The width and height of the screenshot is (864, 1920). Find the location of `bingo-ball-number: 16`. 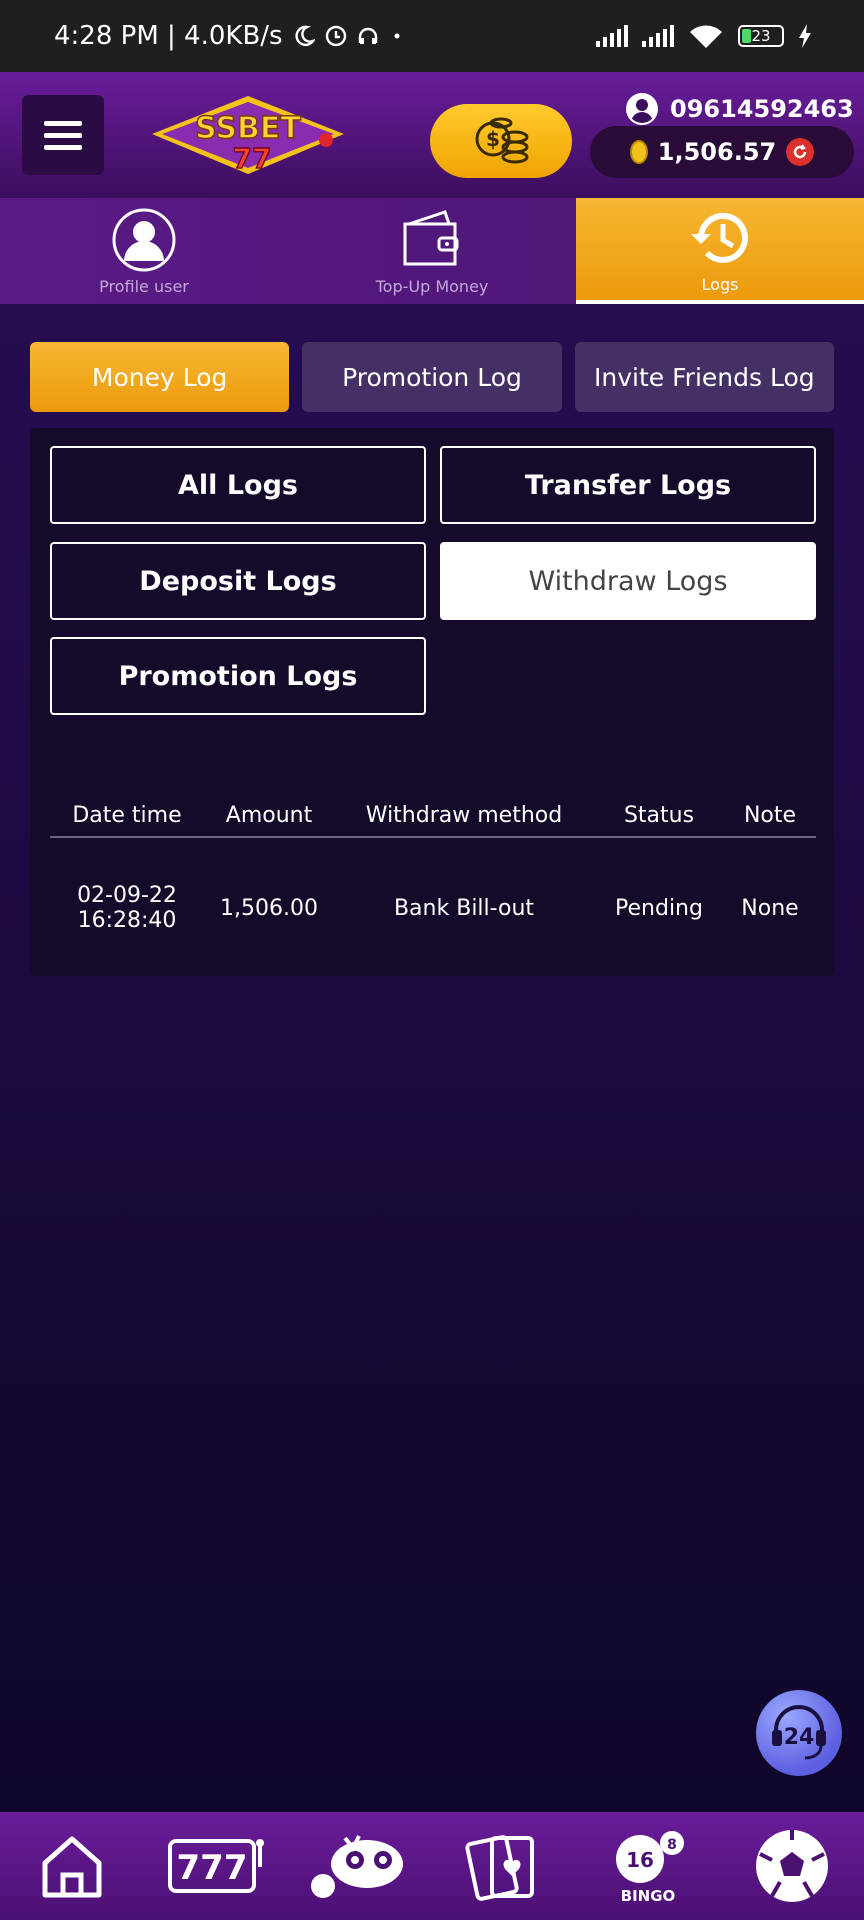

bingo-ball-number: 16 is located at coordinates (640, 1860).